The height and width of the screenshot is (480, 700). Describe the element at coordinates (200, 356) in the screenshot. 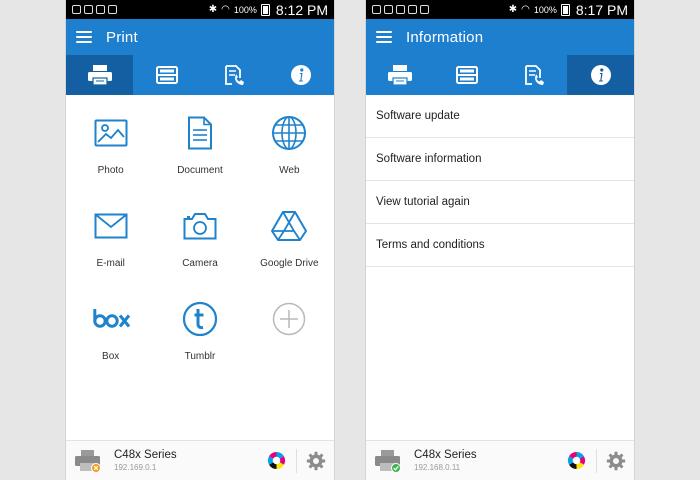

I see `tile-label: Tumblr` at that location.